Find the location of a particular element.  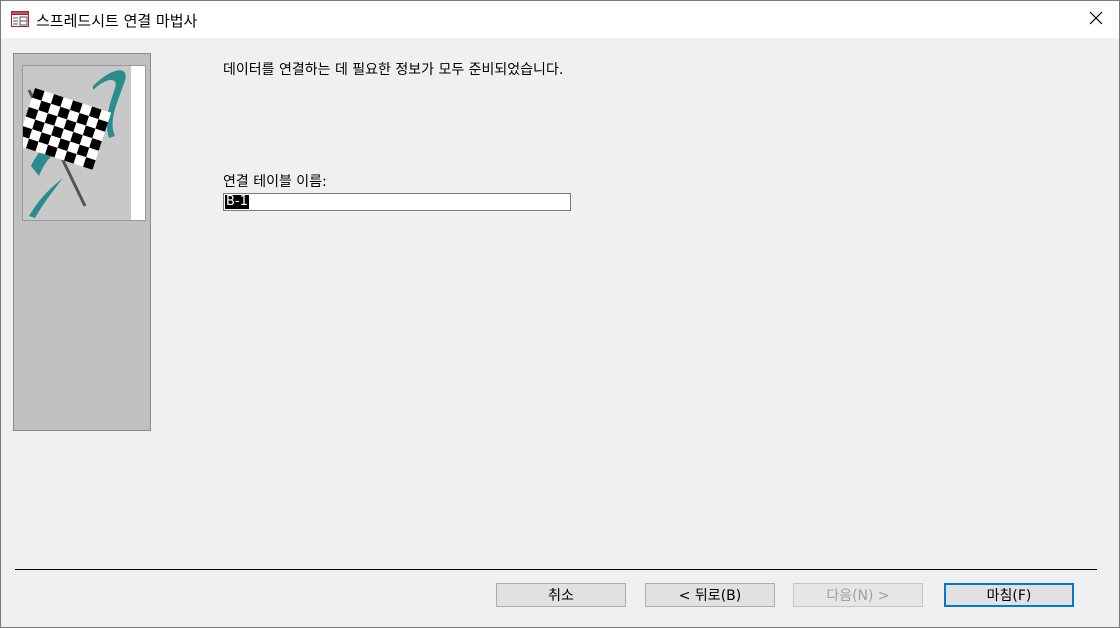

back-button: < 뒤로(B) is located at coordinates (710, 595).